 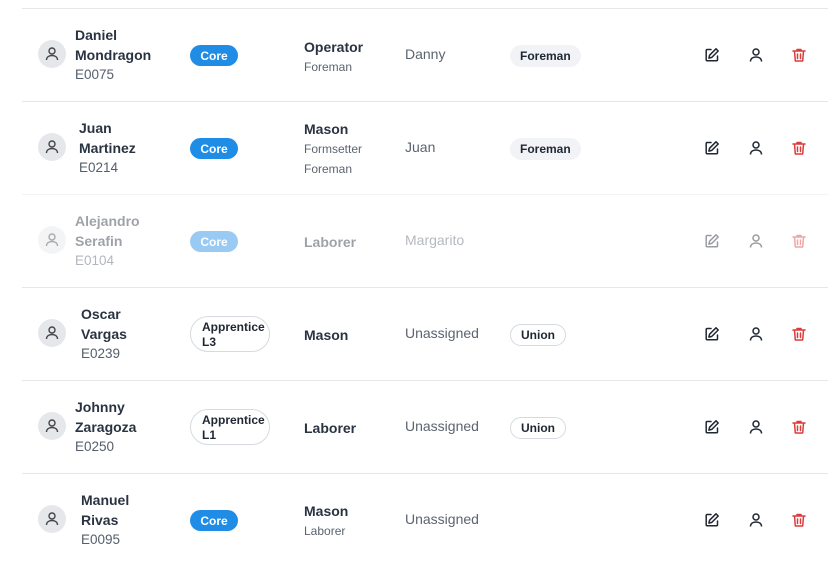 I want to click on trade-role: Mason, so click(x=326, y=335).